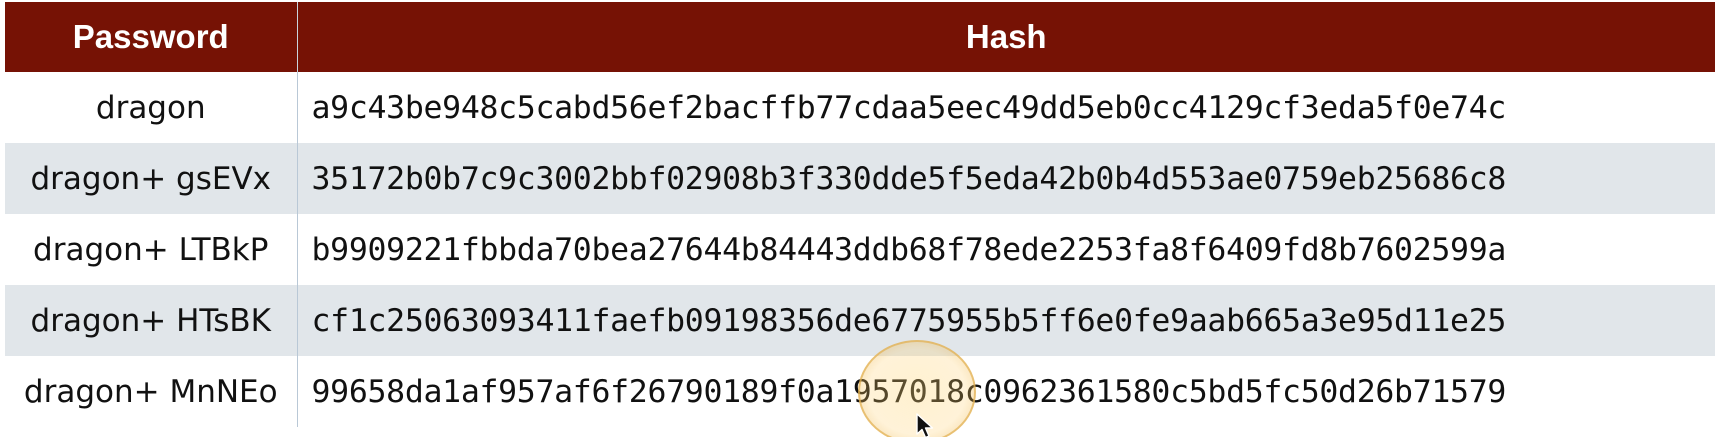 Image resolution: width=1720 pixels, height=437 pixels. I want to click on password-column-header: Password, so click(151, 37).